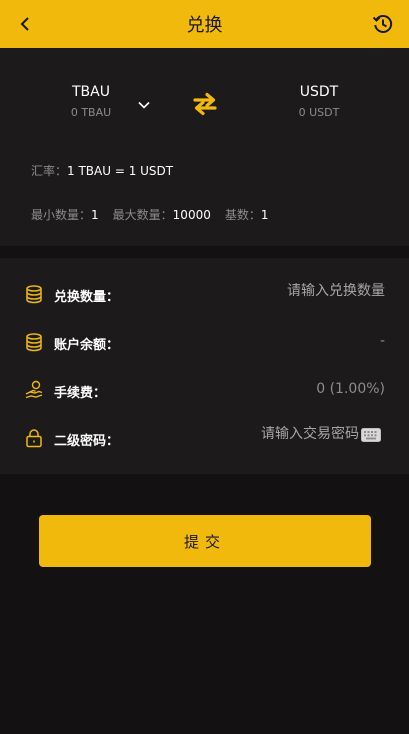 The height and width of the screenshot is (734, 409). What do you see at coordinates (87, 441) in the screenshot?
I see `password-label: 二级密码：` at bounding box center [87, 441].